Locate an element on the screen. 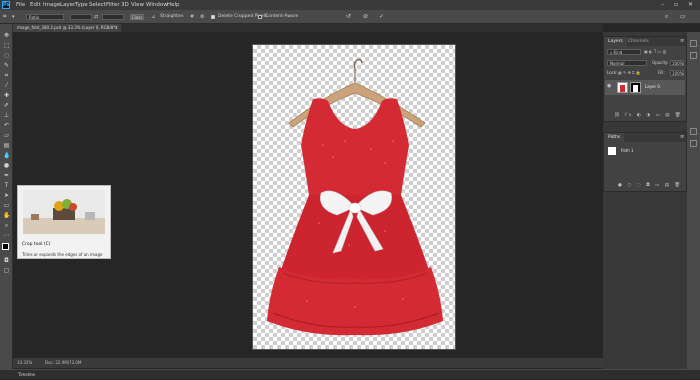 The width and height of the screenshot is (700, 380). collapsed-panels-strip is located at coordinates (693, 200).